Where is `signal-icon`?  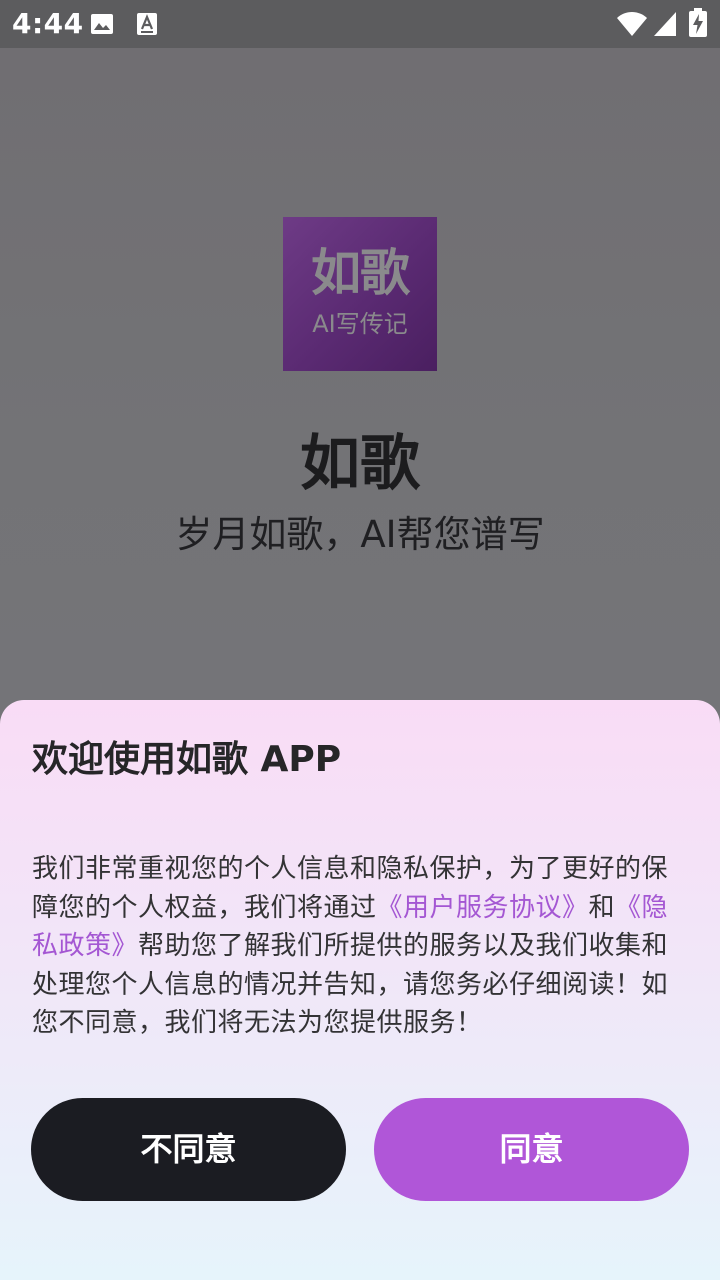 signal-icon is located at coordinates (665, 24).